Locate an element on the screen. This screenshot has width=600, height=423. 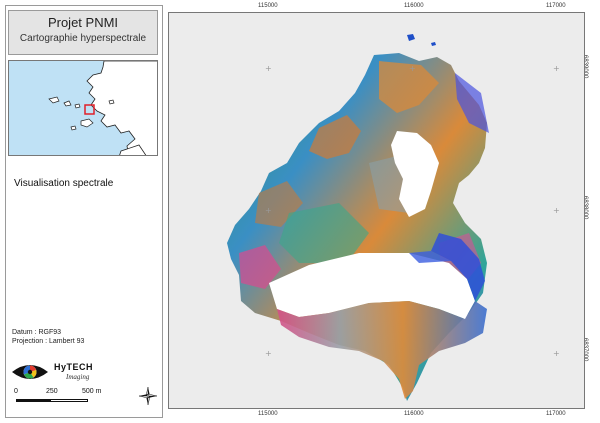
brand-name: HyTECH is located at coordinates (74, 367).